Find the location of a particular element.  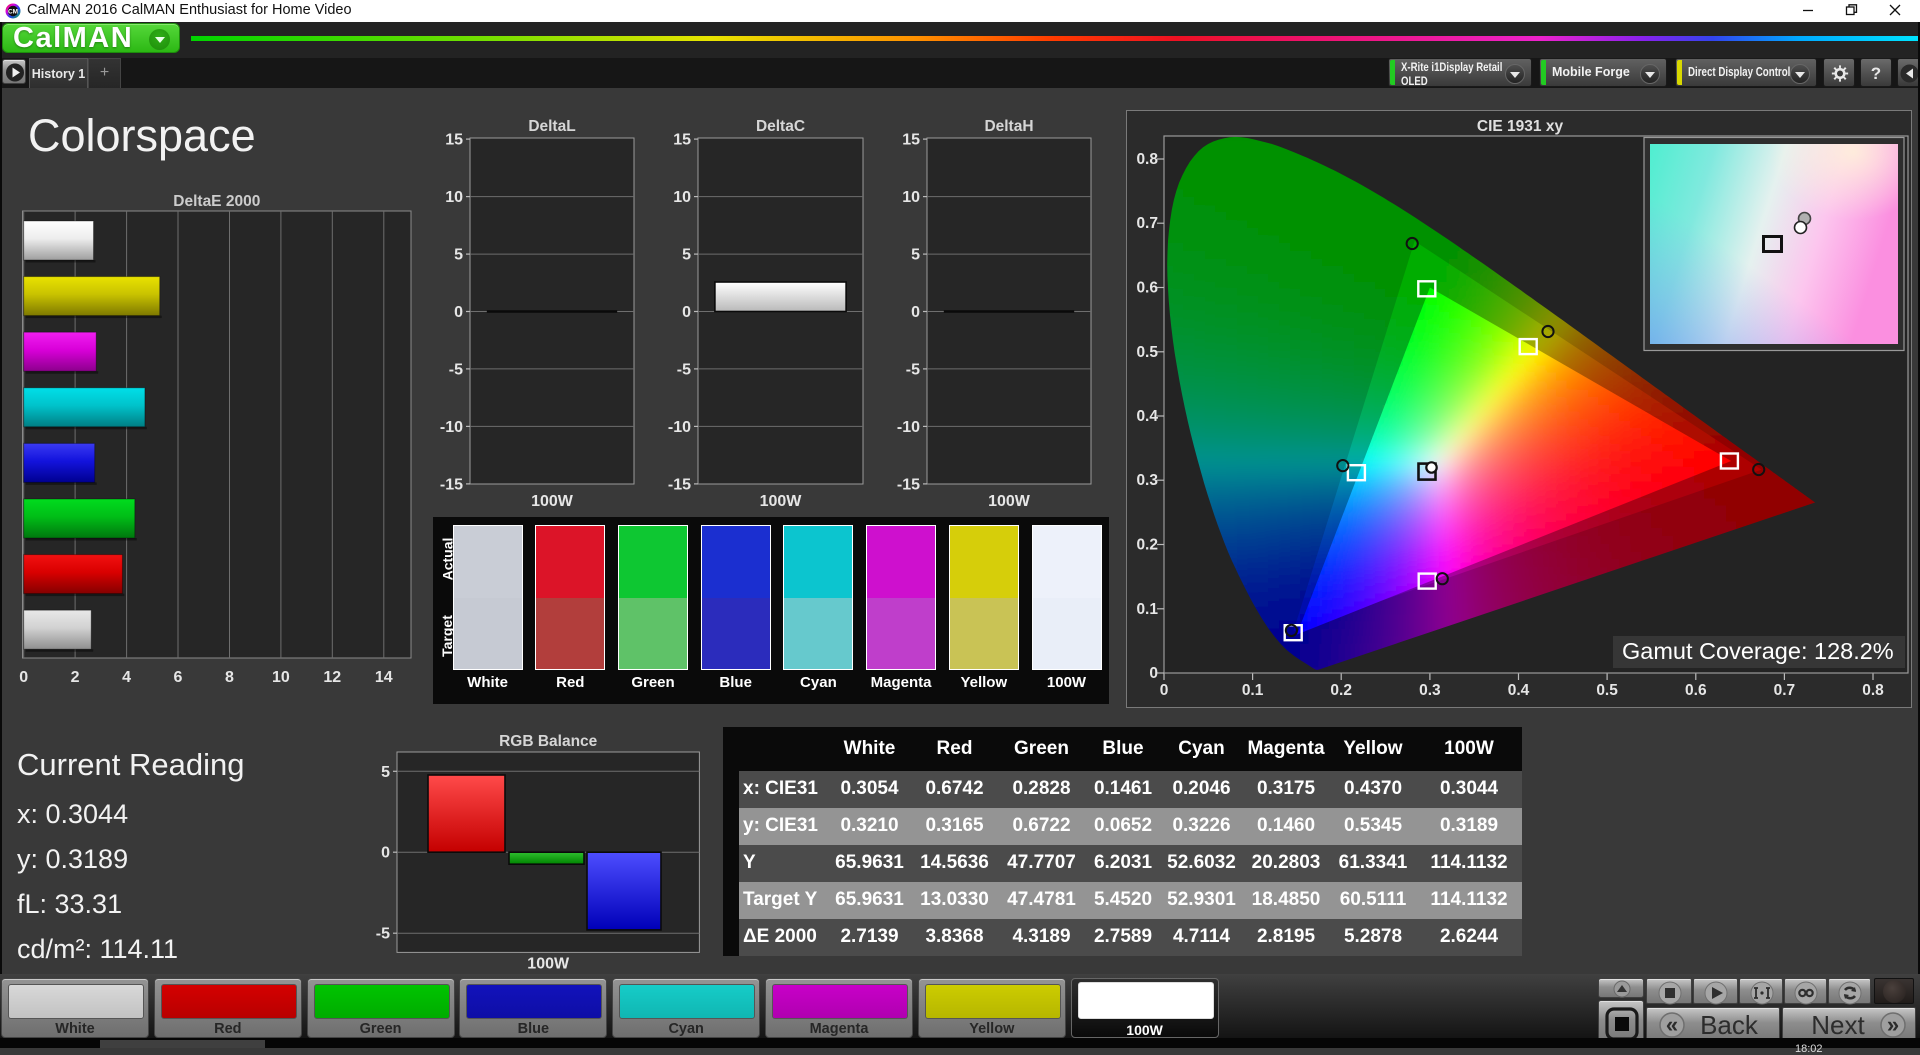

svg-text: DeltaE 2000 is located at coordinates (216, 201).